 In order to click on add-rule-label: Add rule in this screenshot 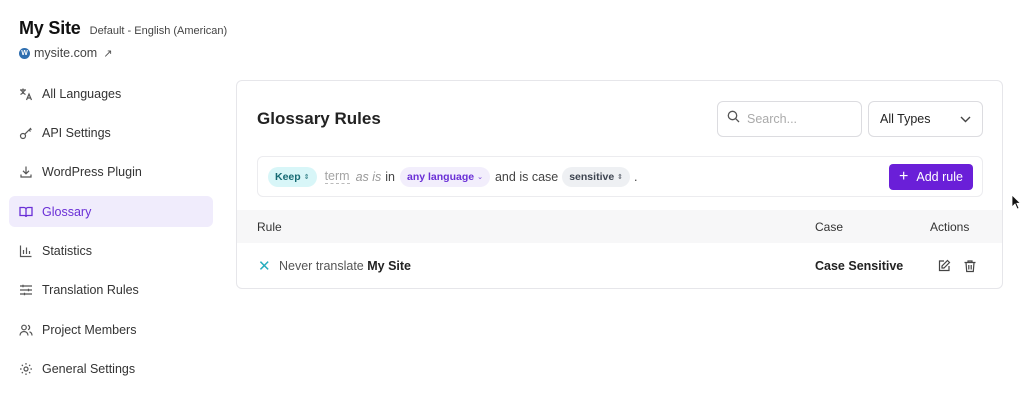, I will do `click(939, 177)`.